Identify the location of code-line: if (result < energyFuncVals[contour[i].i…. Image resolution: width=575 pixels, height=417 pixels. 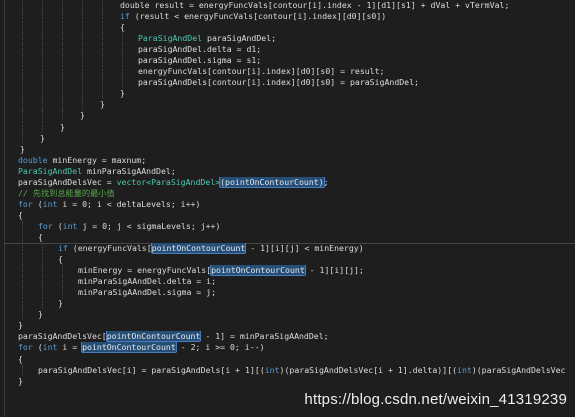
(287, 17).